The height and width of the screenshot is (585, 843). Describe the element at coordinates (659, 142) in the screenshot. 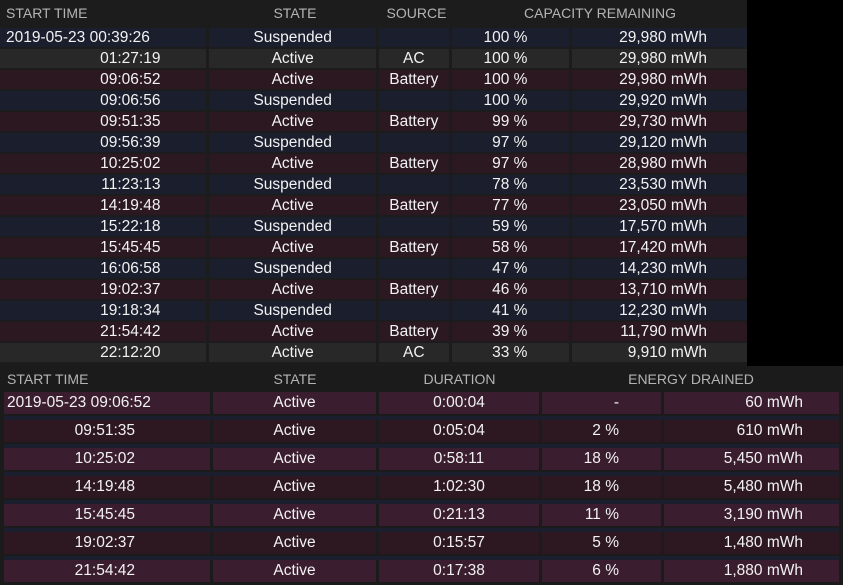

I see `capacity-cell: 29,120 mWh` at that location.